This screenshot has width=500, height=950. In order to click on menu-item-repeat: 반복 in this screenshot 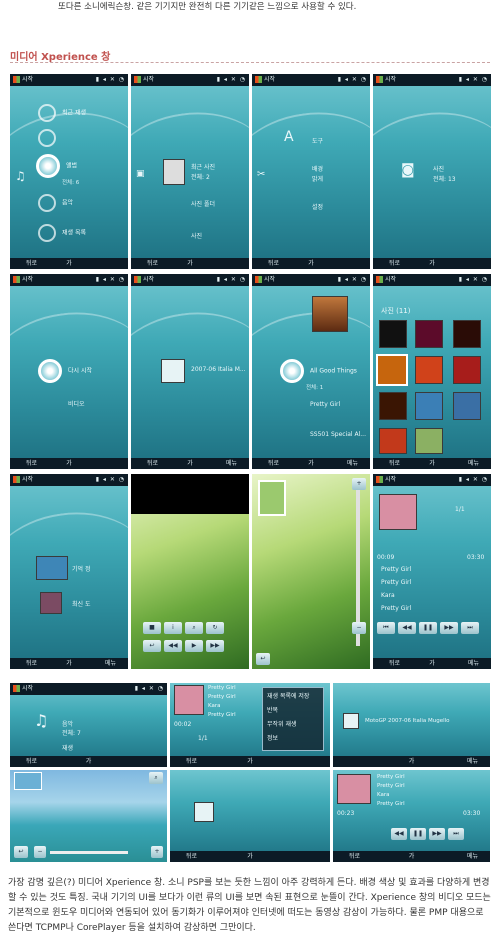, I will do `click(272, 709)`.